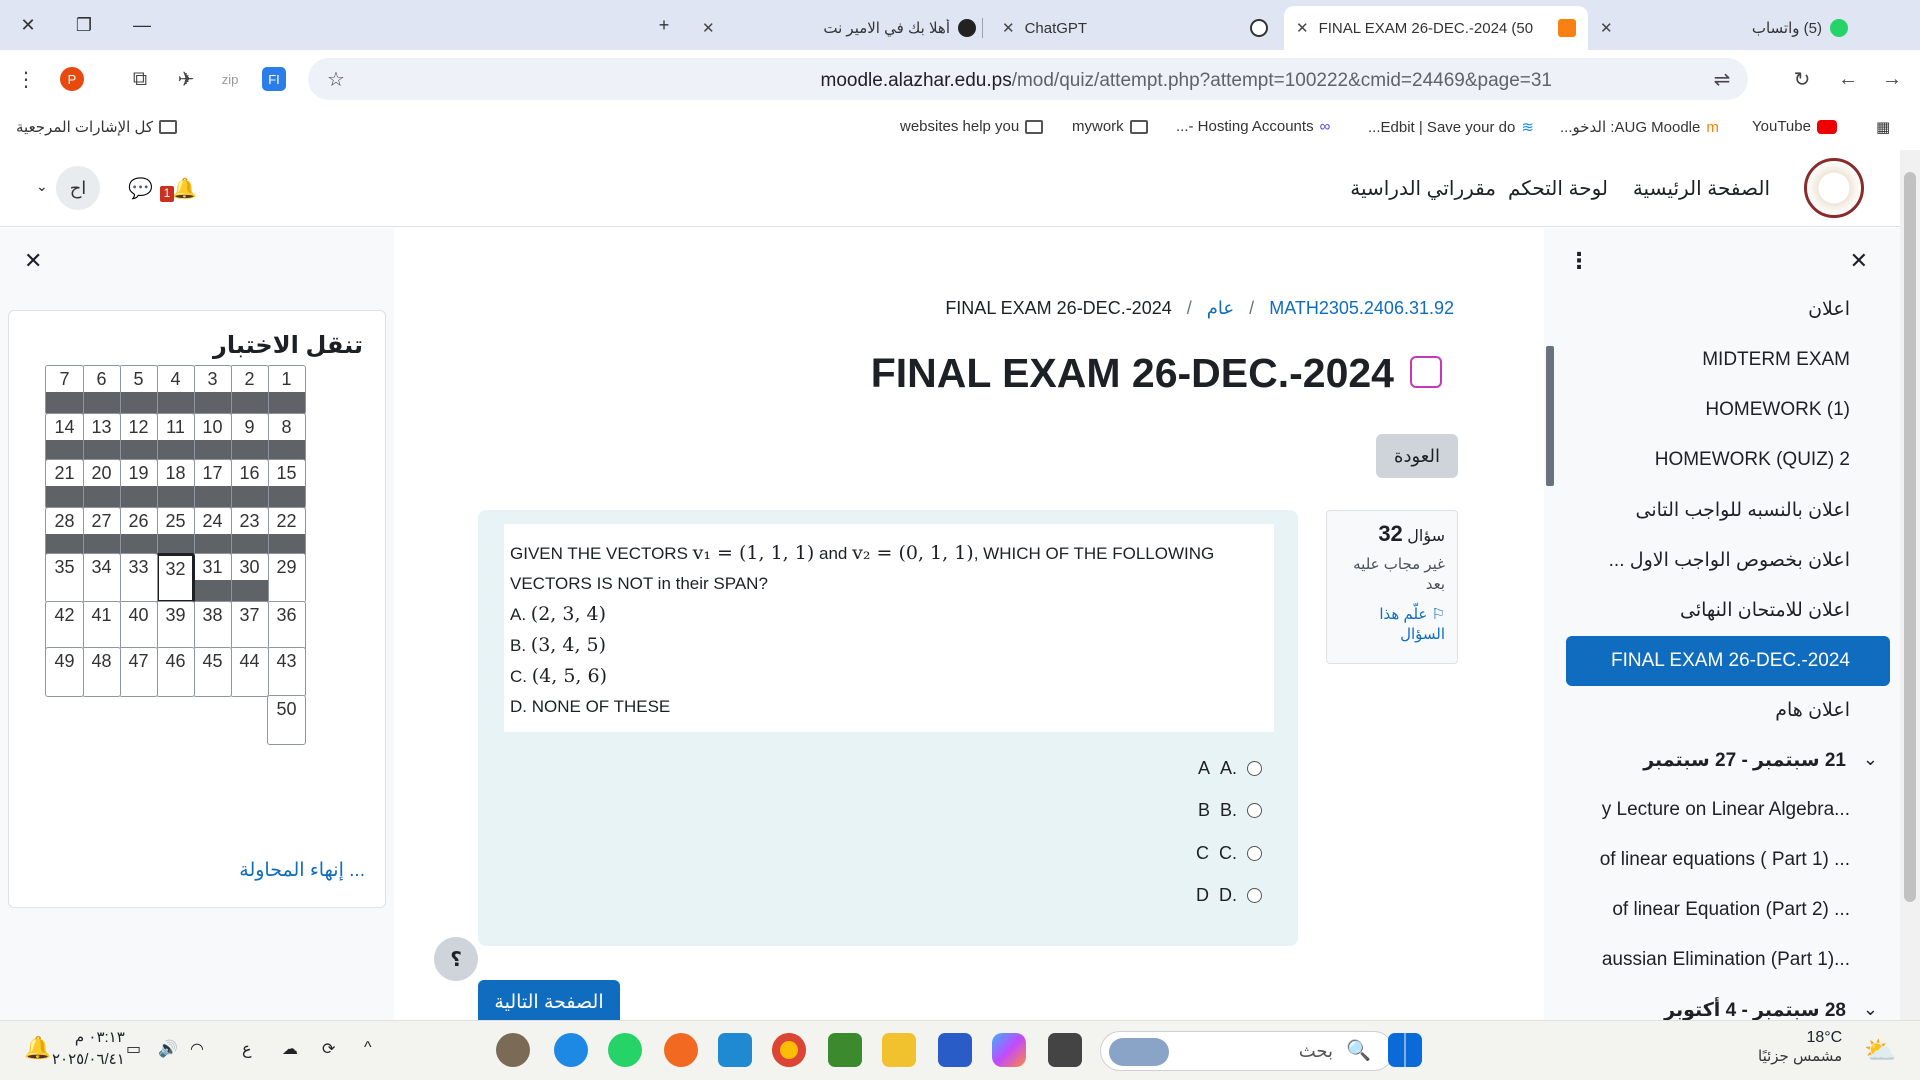 The width and height of the screenshot is (1920, 1080). What do you see at coordinates (1910, 537) in the screenshot?
I see `page-scrollbar-thumb` at bounding box center [1910, 537].